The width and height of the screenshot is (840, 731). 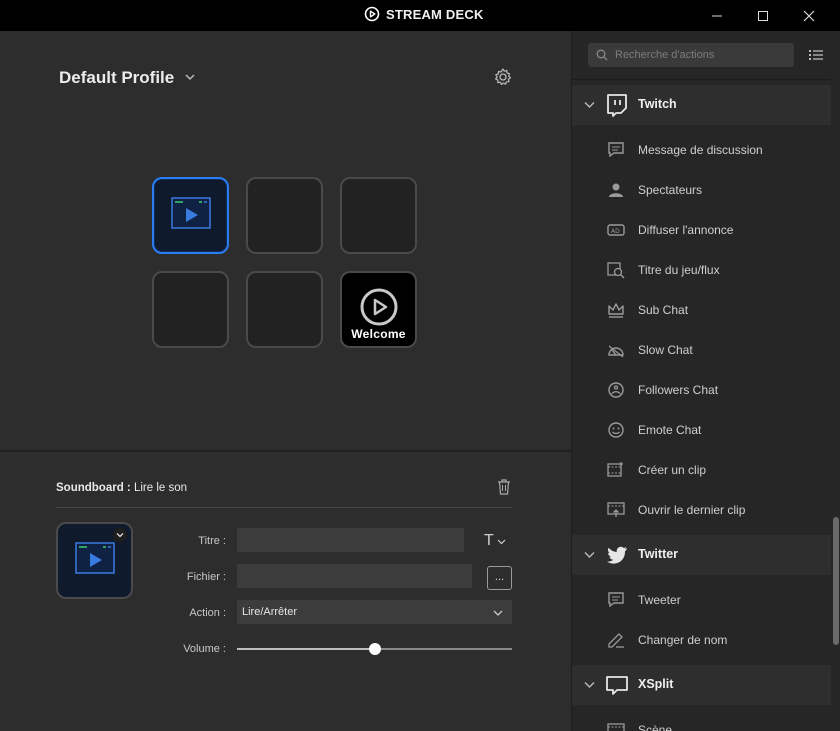 What do you see at coordinates (616, 390) in the screenshot?
I see `followers-chat-icon` at bounding box center [616, 390].